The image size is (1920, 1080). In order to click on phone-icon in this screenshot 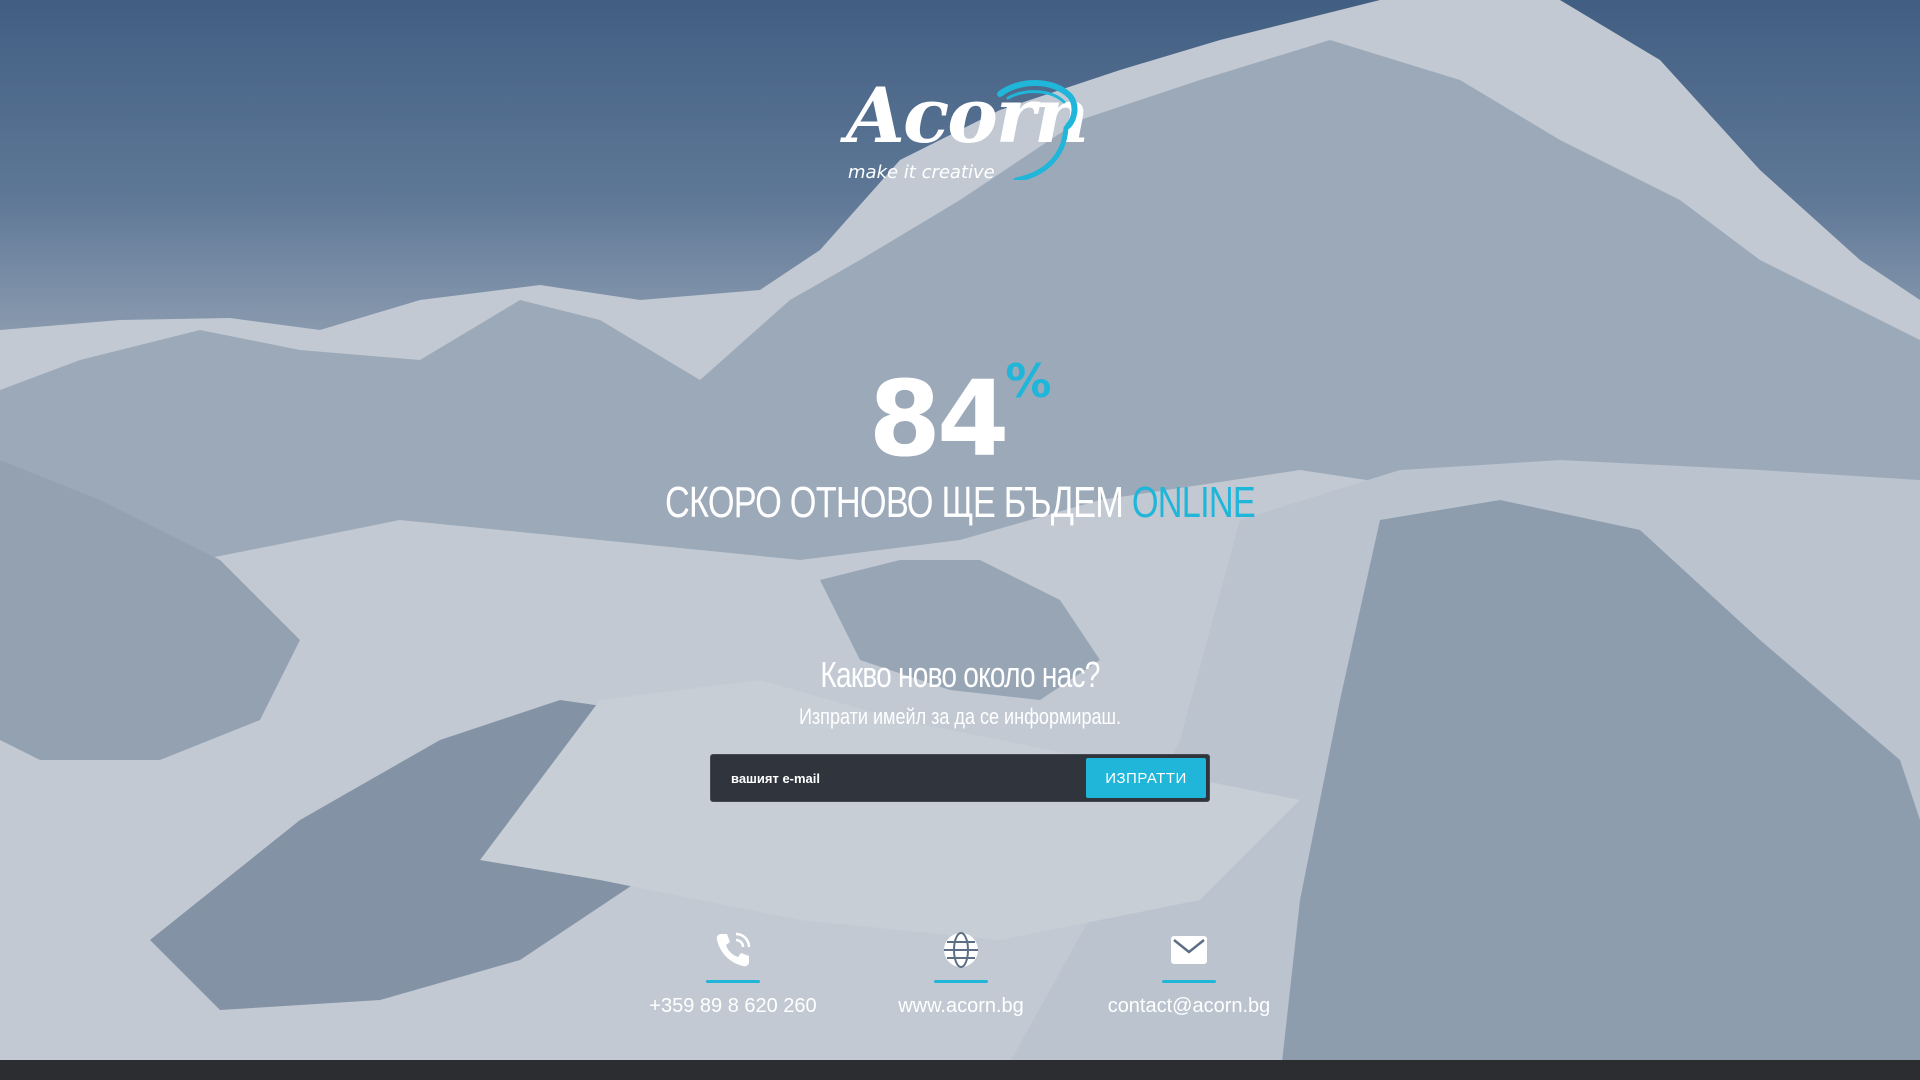, I will do `click(733, 950)`.